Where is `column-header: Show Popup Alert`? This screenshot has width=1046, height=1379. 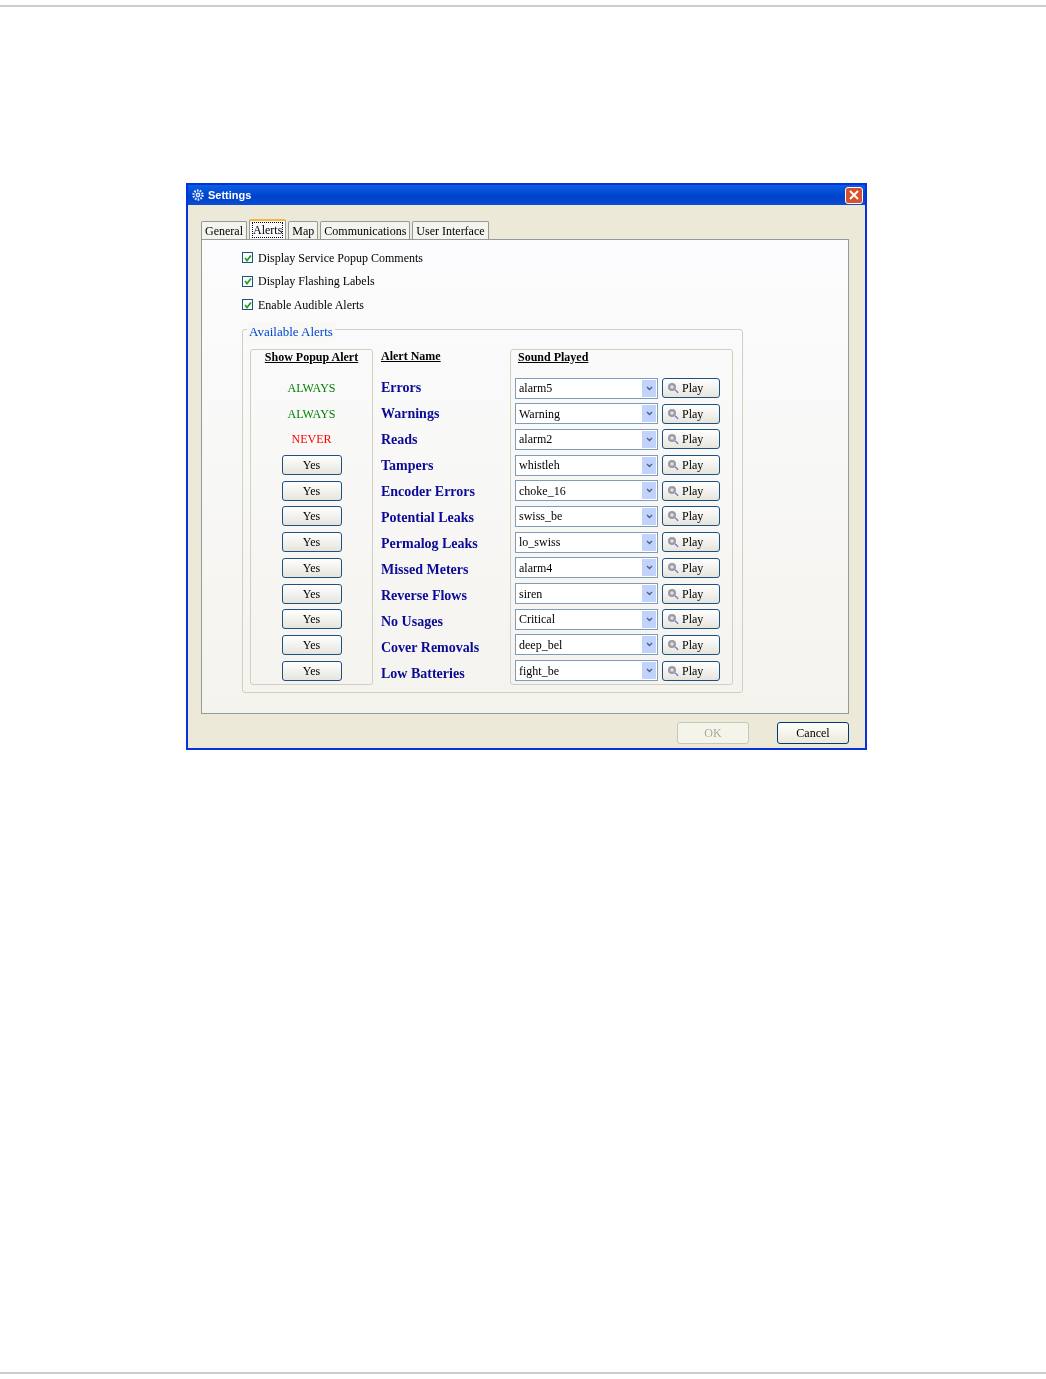 column-header: Show Popup Alert is located at coordinates (311, 357).